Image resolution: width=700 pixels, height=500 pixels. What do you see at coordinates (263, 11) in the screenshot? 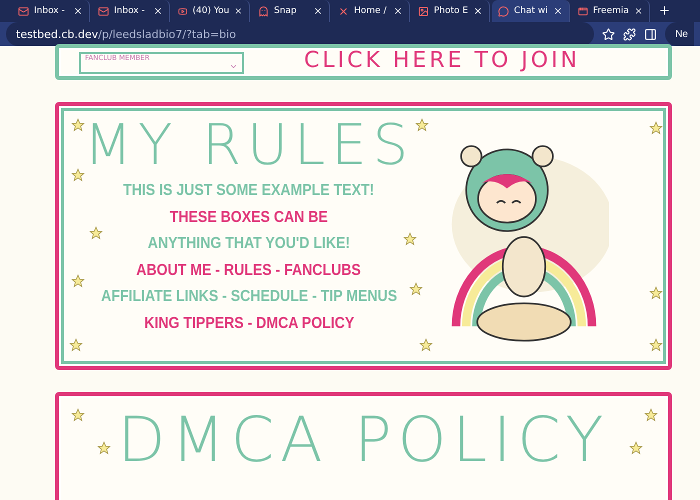
I see `ghost-icon` at bounding box center [263, 11].